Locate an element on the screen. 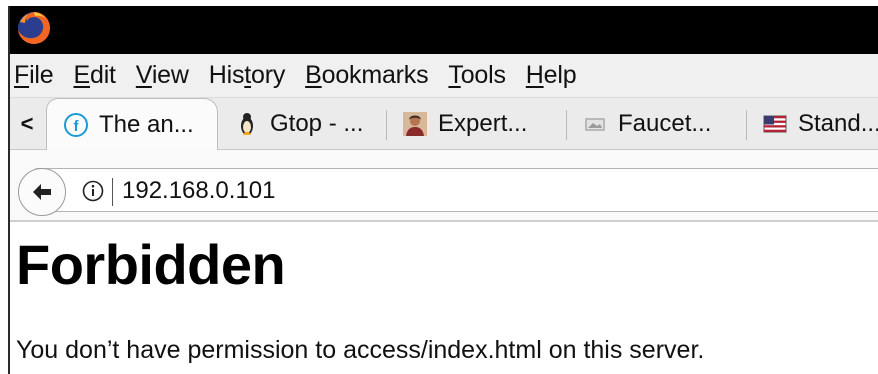  menu-history-label: ory is located at coordinates (268, 75).